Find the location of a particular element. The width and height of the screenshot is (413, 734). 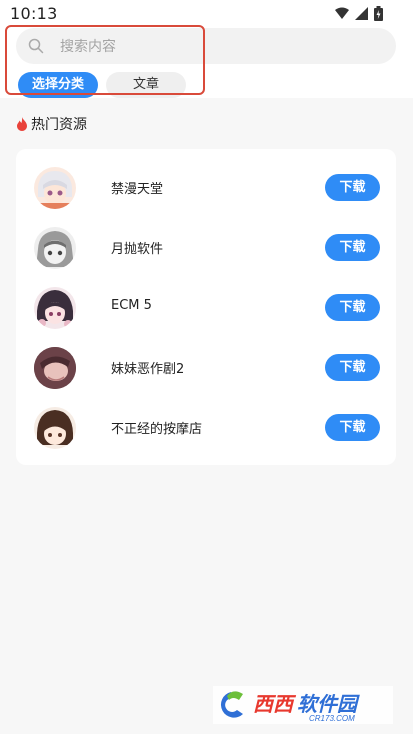

cell-signal-icon is located at coordinates (361, 13).